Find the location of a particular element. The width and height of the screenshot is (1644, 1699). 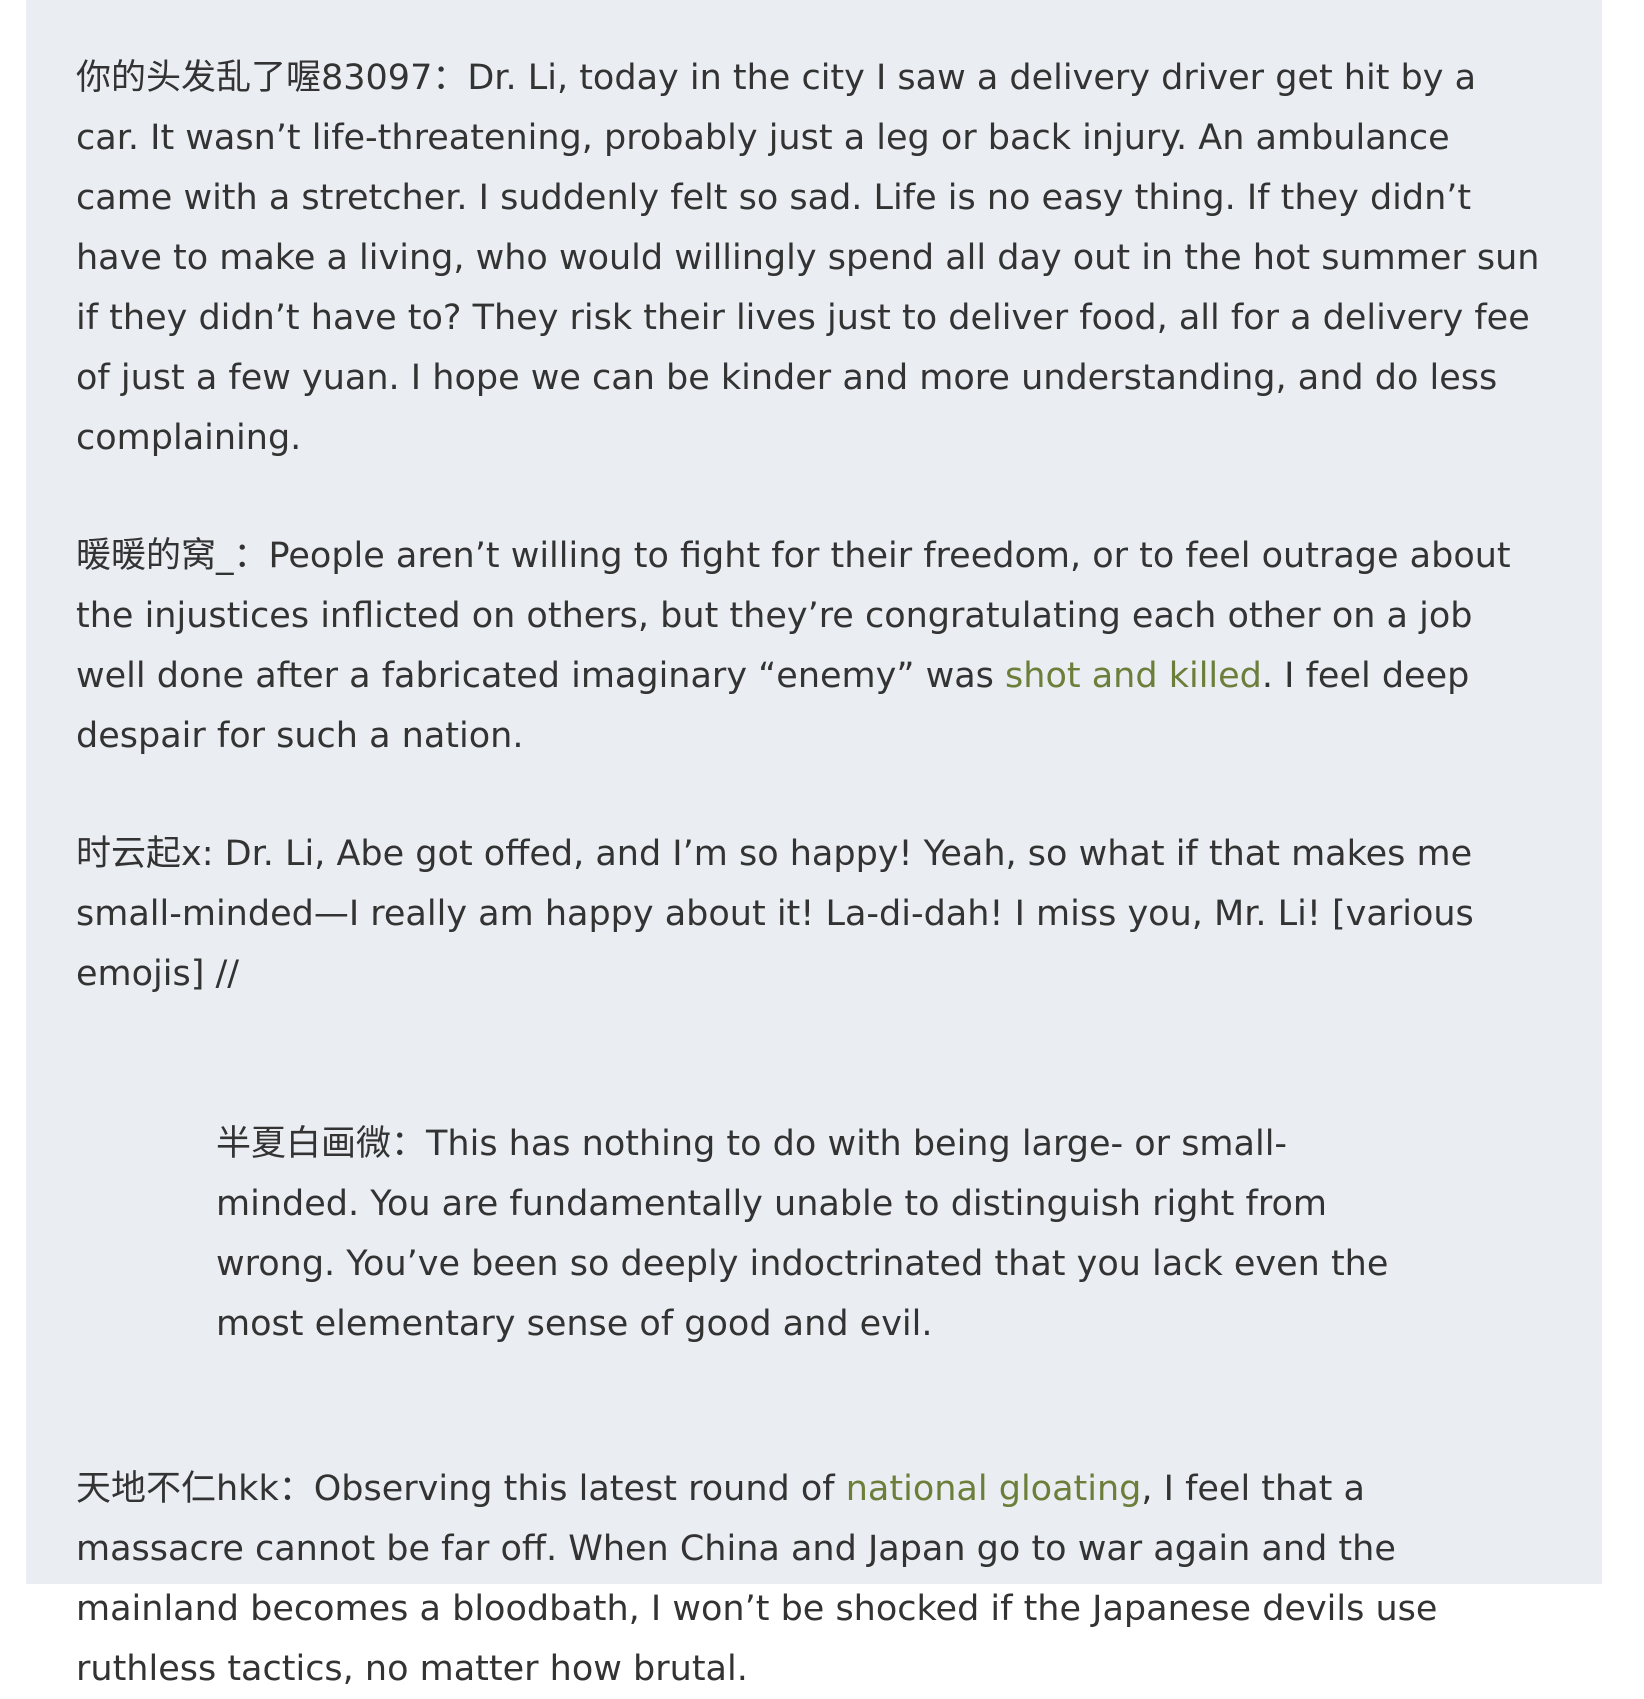

shot-and-killed-link: shot and killed is located at coordinates (1133, 676).